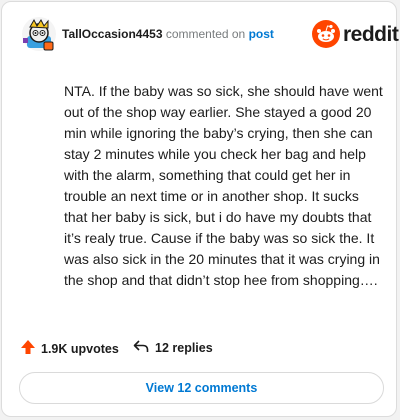  What do you see at coordinates (39, 34) in the screenshot?
I see `avatar` at bounding box center [39, 34].